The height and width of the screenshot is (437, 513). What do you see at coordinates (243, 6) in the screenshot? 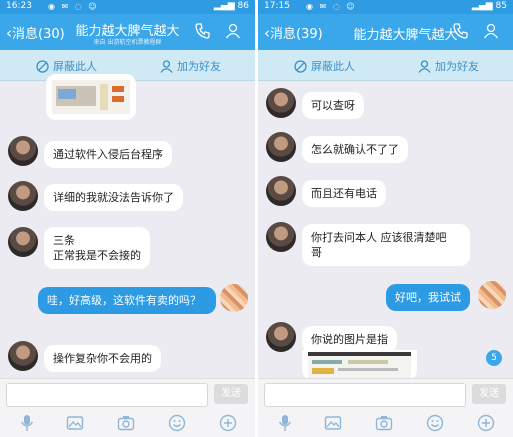
I see `battery-level: 86` at bounding box center [243, 6].